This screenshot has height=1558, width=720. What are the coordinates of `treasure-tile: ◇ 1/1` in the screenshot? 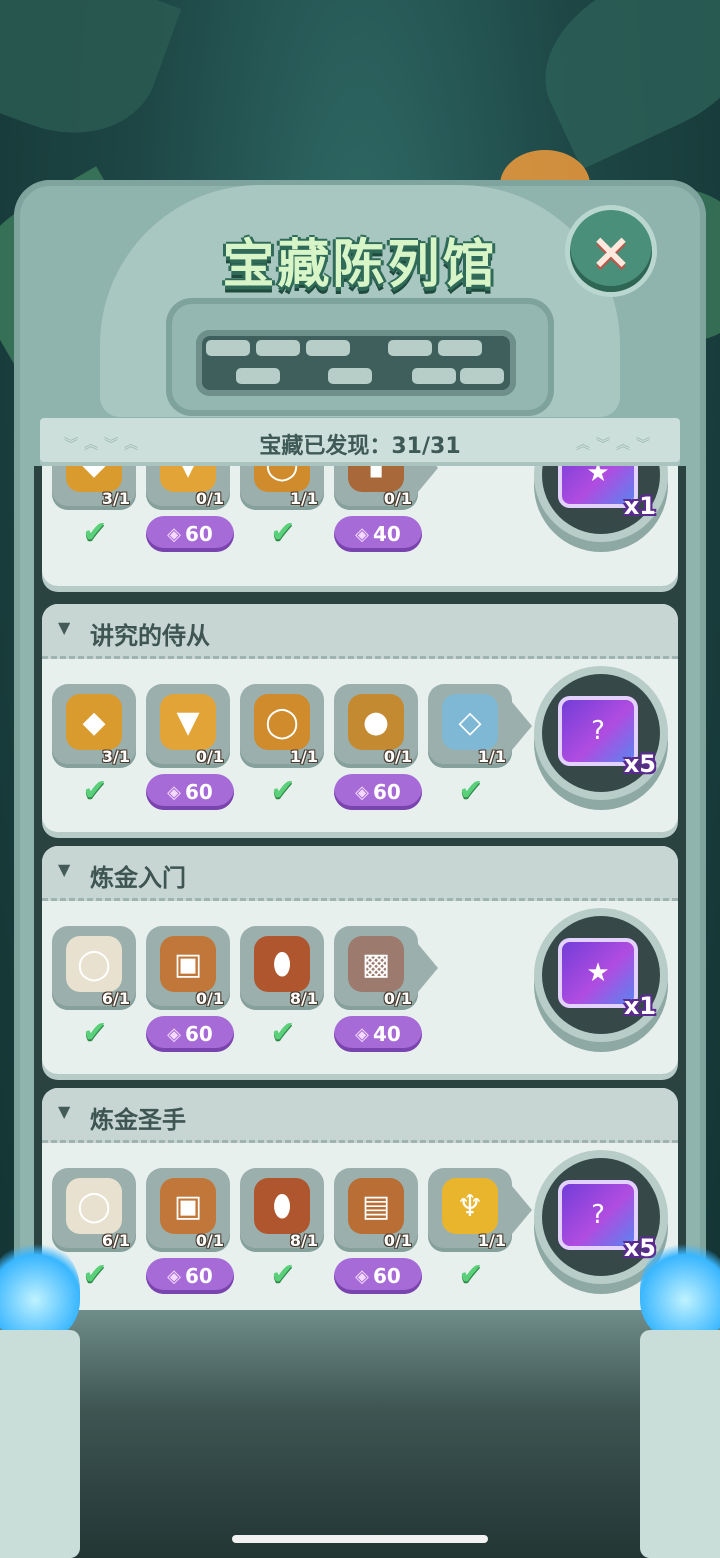 It's located at (470, 726).